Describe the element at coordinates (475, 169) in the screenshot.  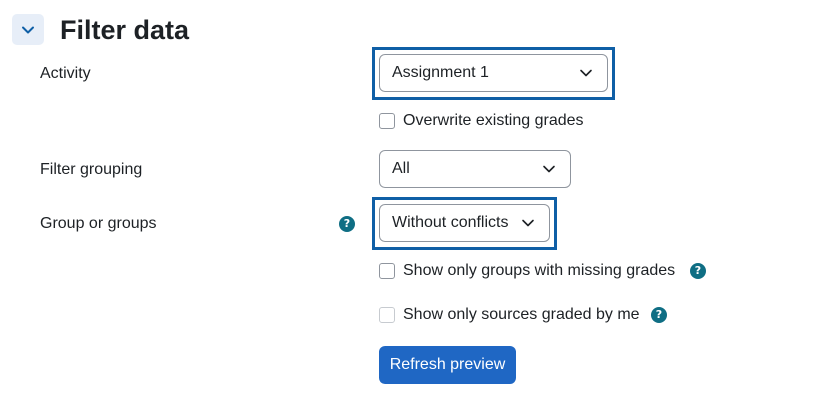
I see `filter-grouping-select: All` at that location.